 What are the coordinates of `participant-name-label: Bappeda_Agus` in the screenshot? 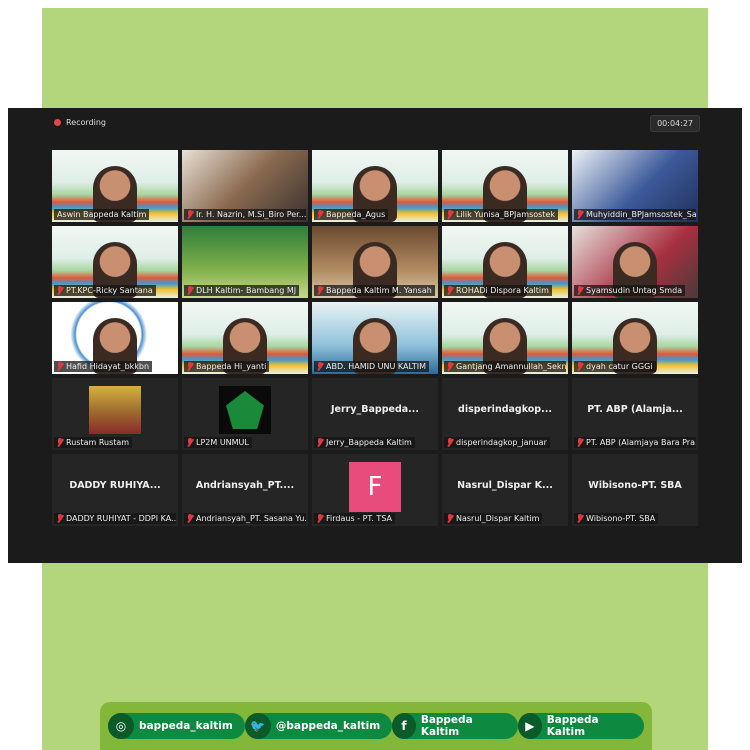 It's located at (351, 214).